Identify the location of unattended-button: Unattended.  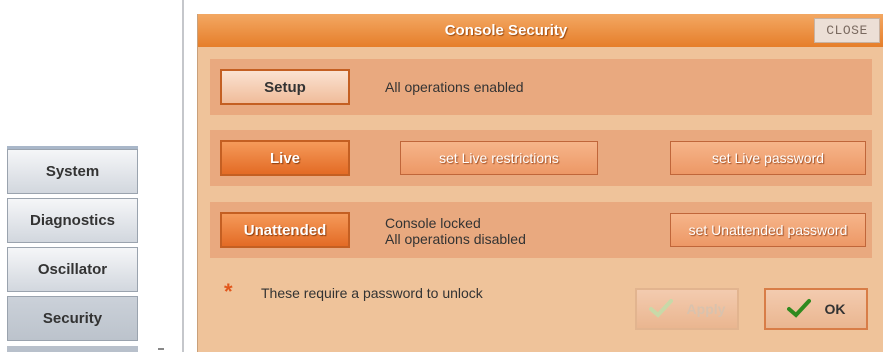
(285, 230).